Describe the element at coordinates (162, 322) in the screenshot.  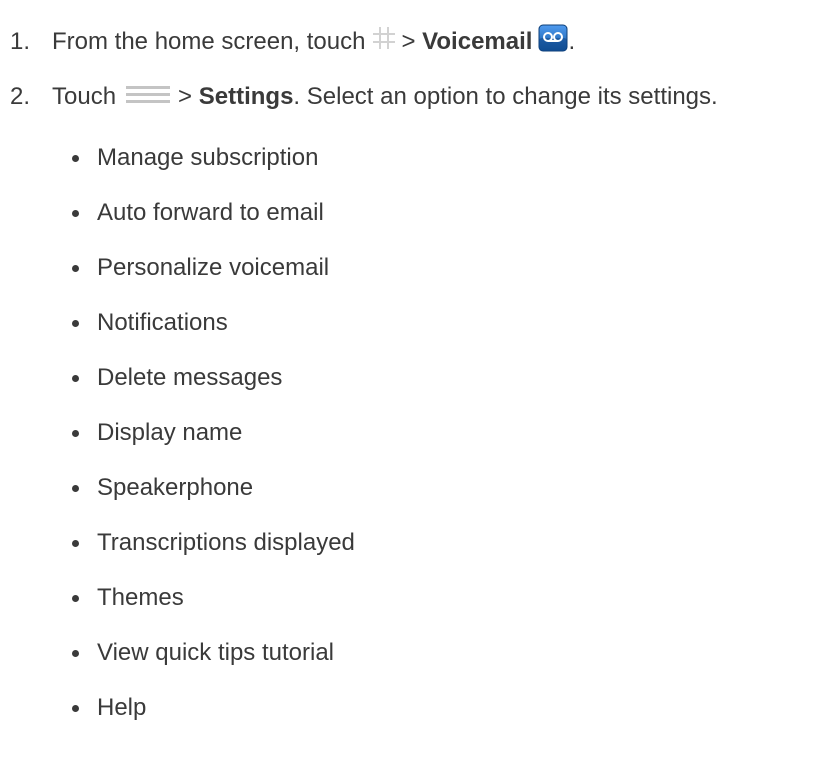
I see `option-label: Notifications` at that location.